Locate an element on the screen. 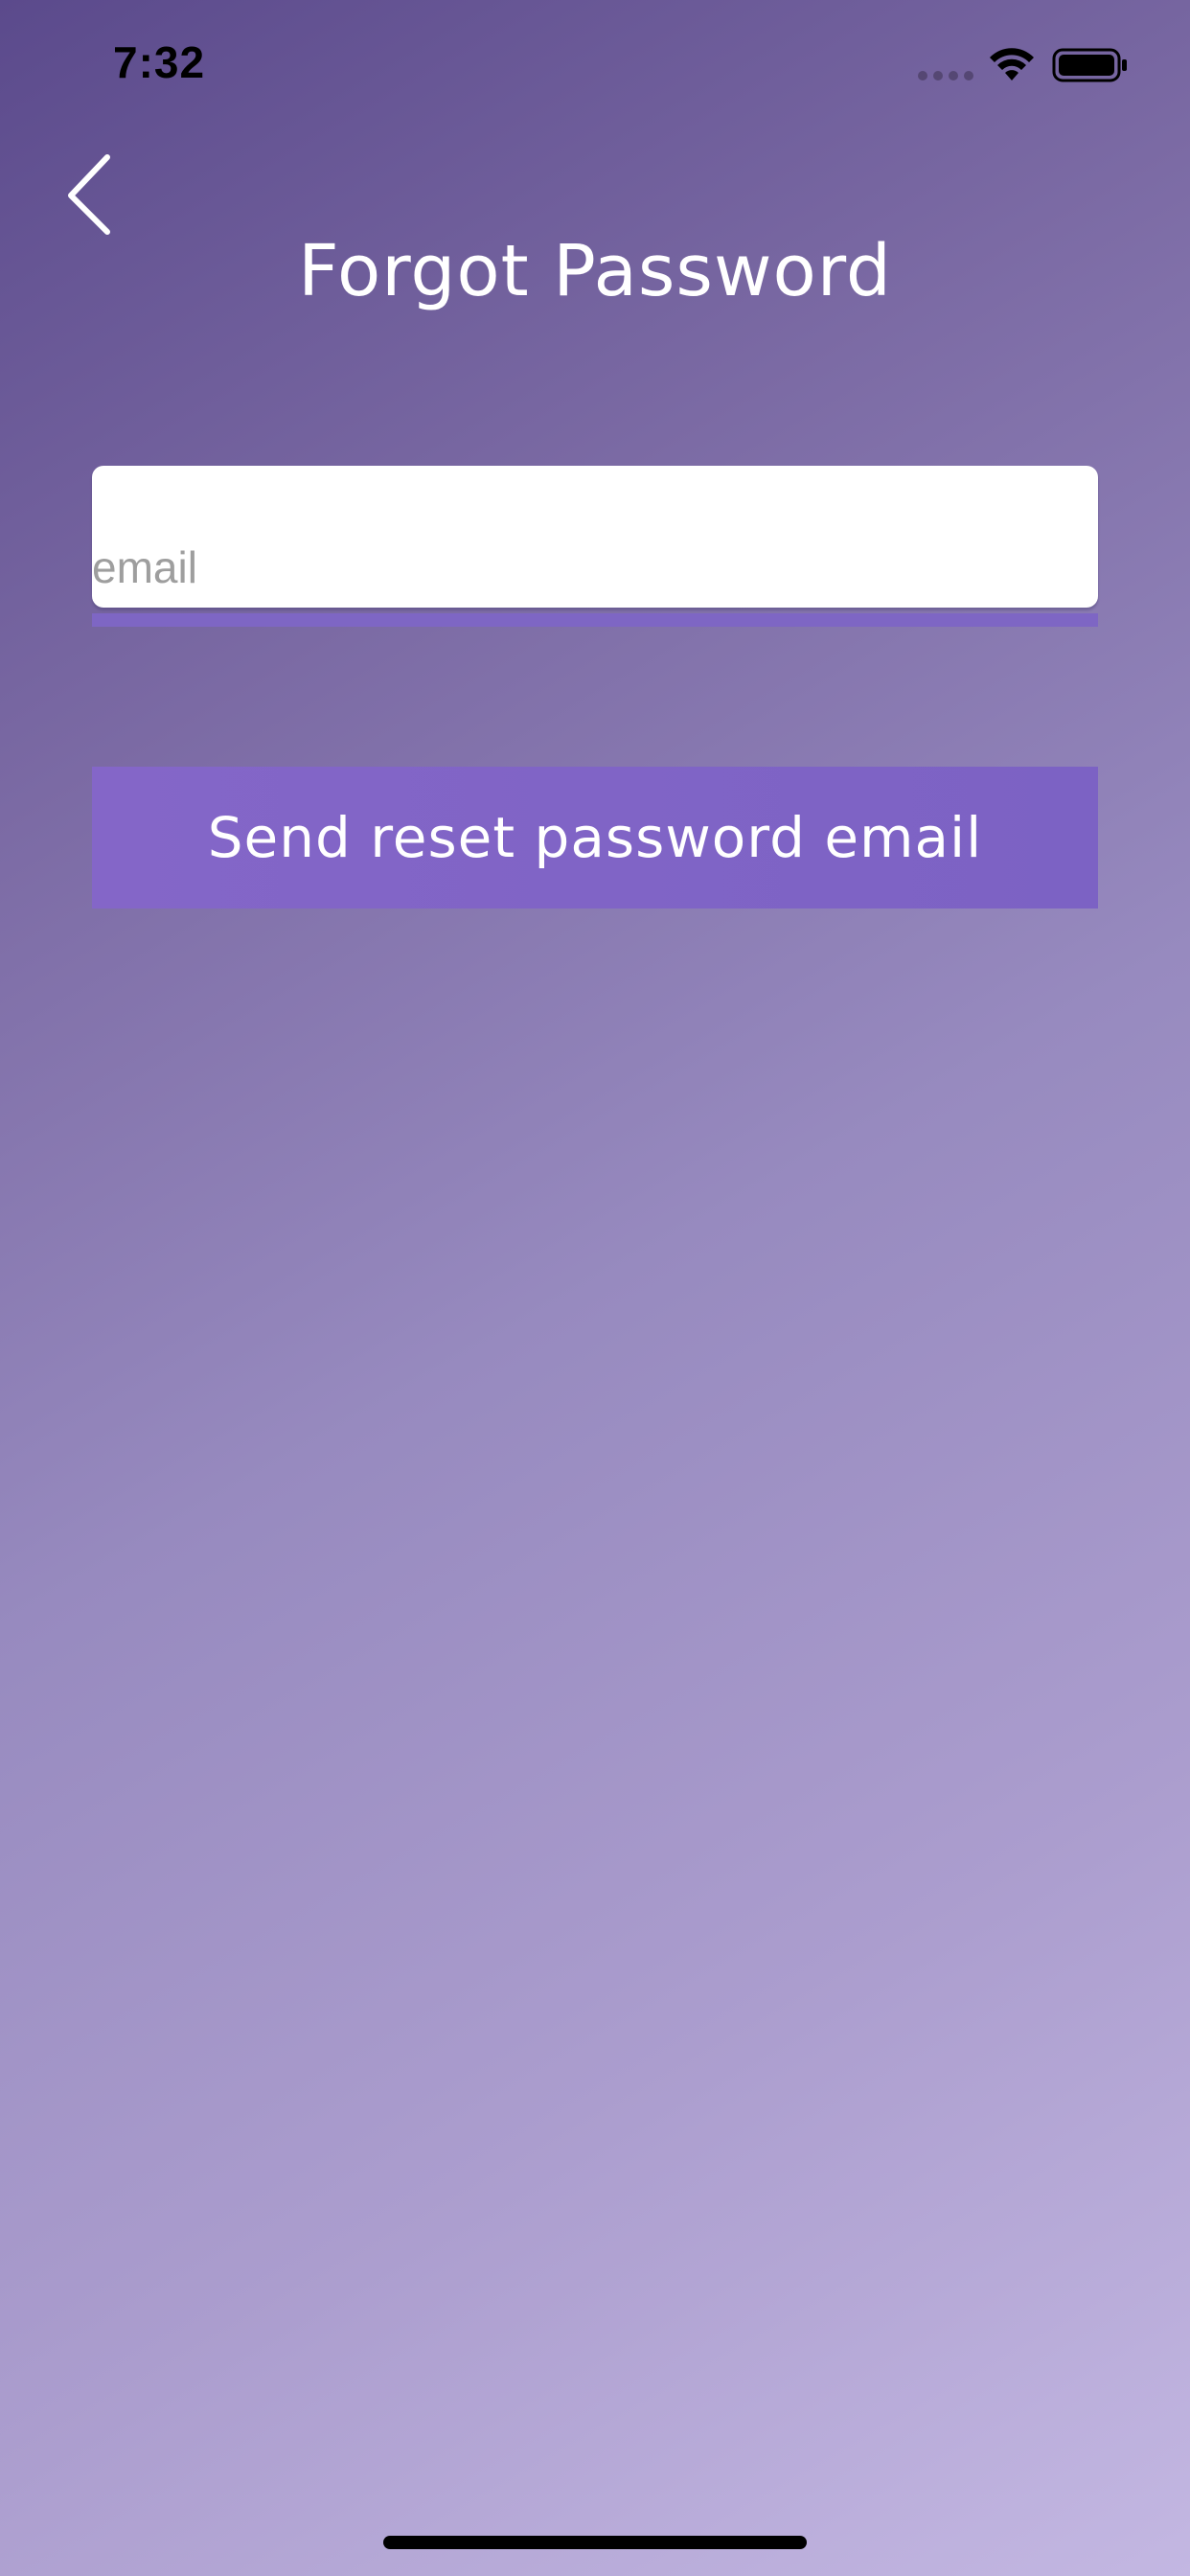 The height and width of the screenshot is (2576, 1190). chevron-left-icon is located at coordinates (89, 194).